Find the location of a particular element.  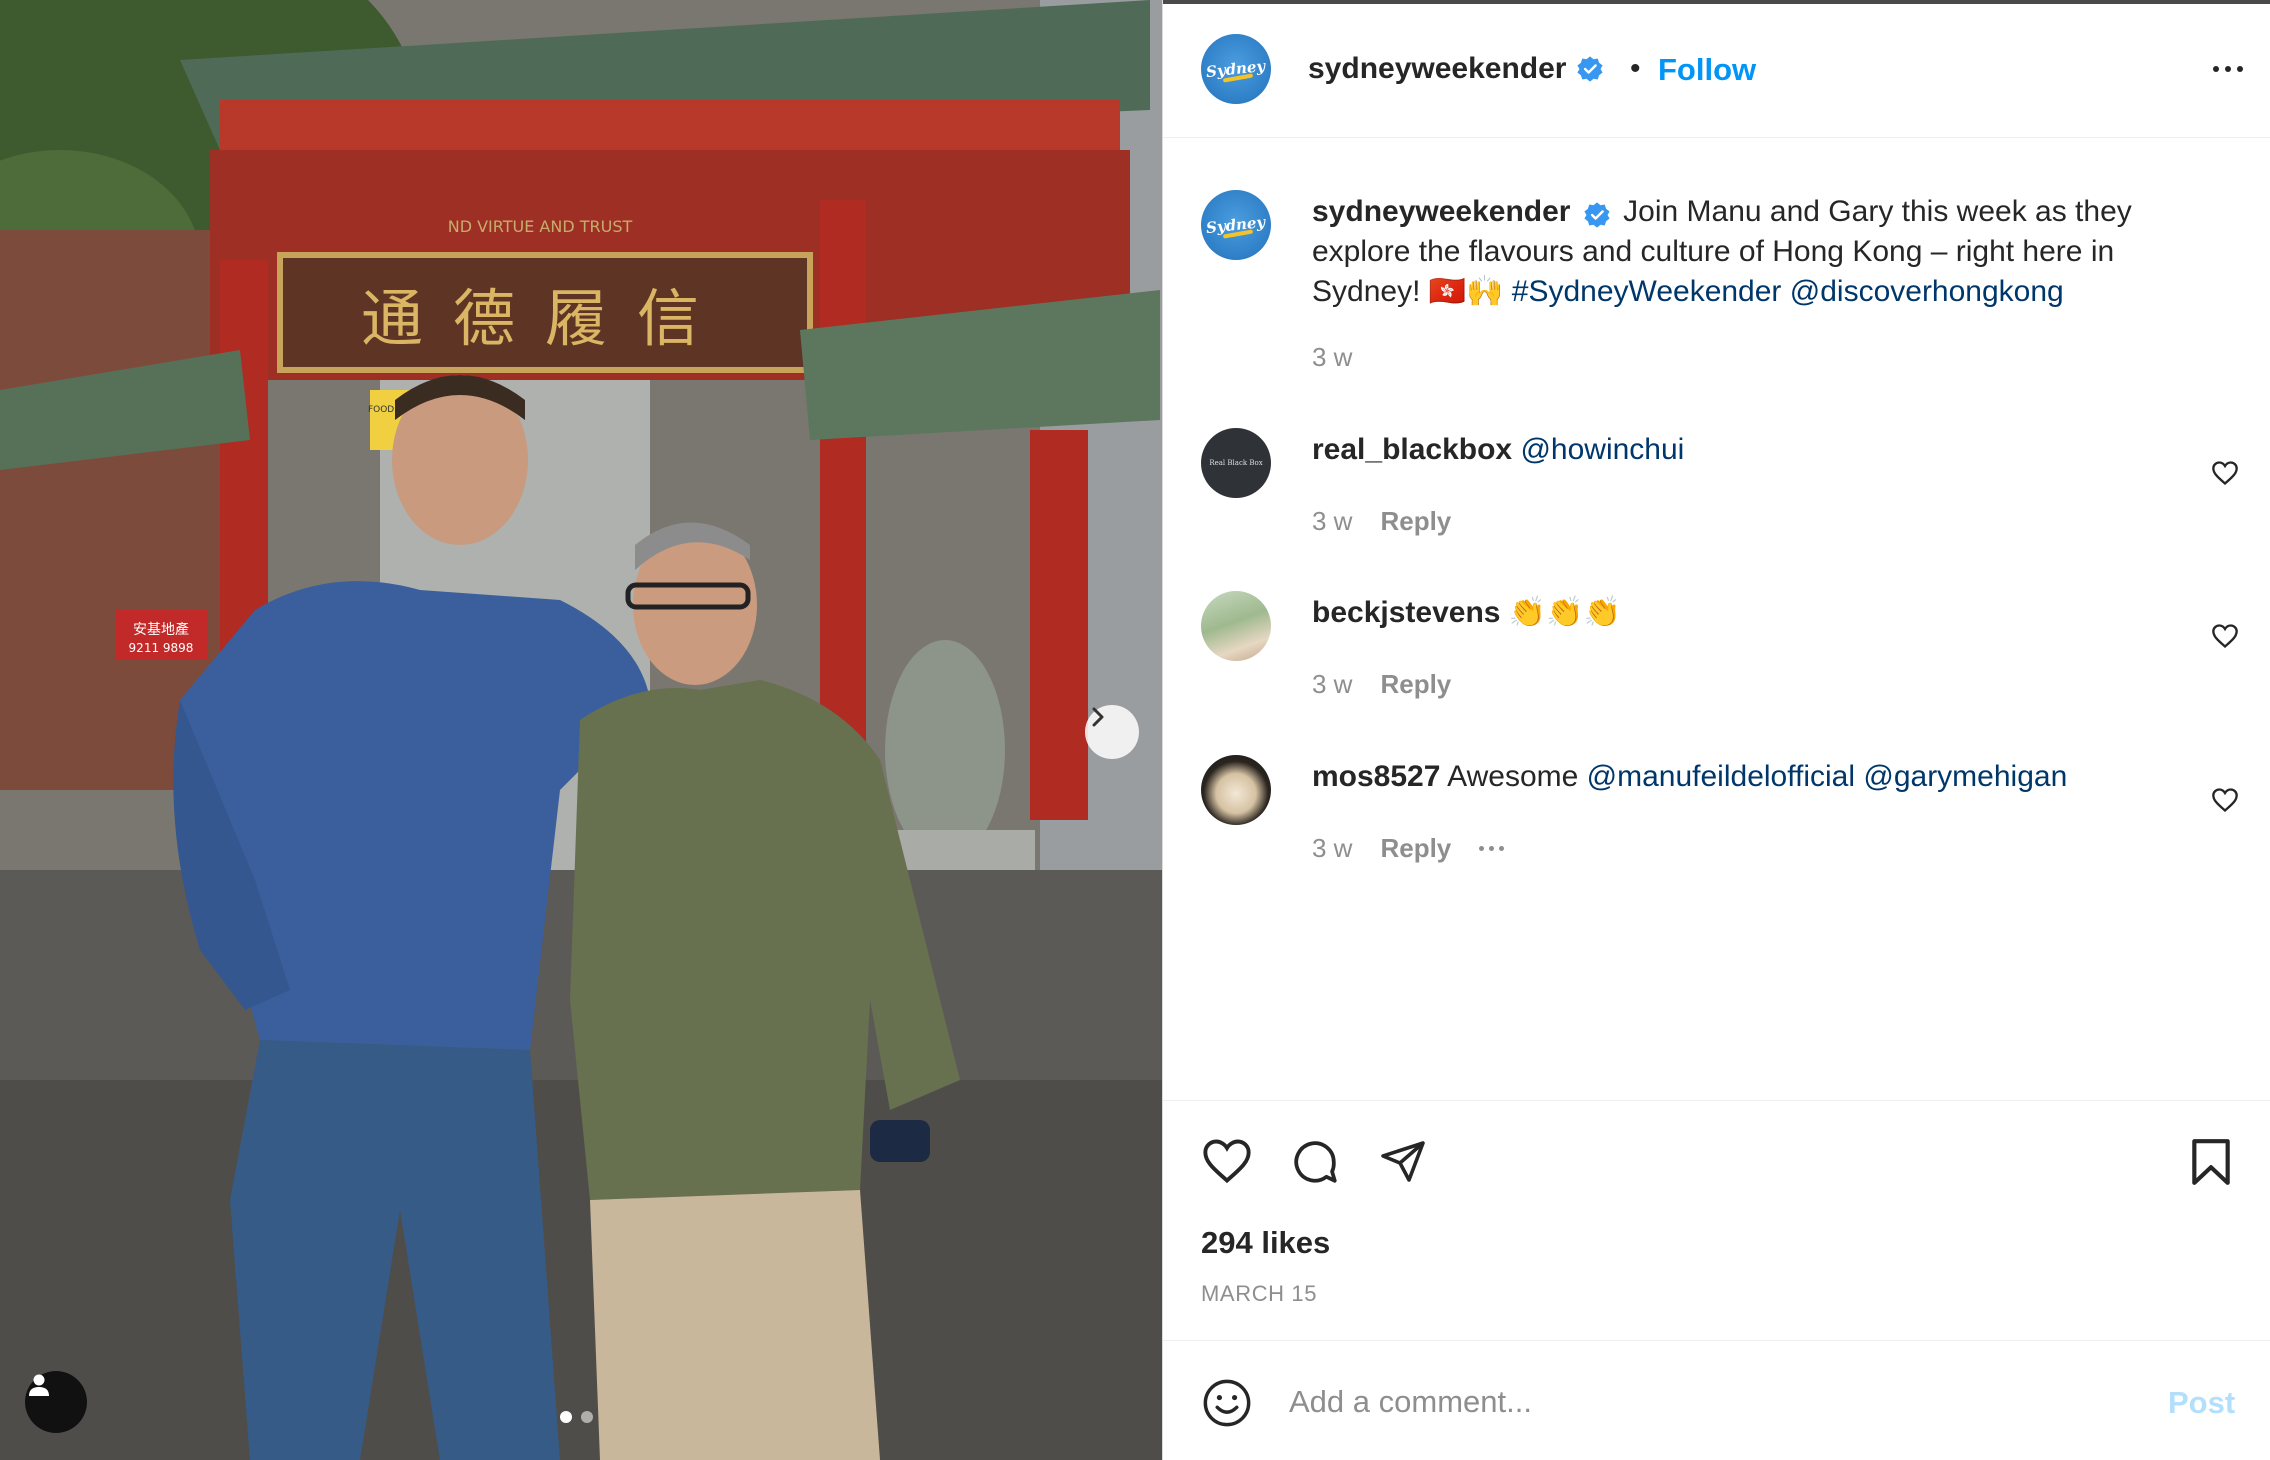

next-photo-button is located at coordinates (1112, 732).